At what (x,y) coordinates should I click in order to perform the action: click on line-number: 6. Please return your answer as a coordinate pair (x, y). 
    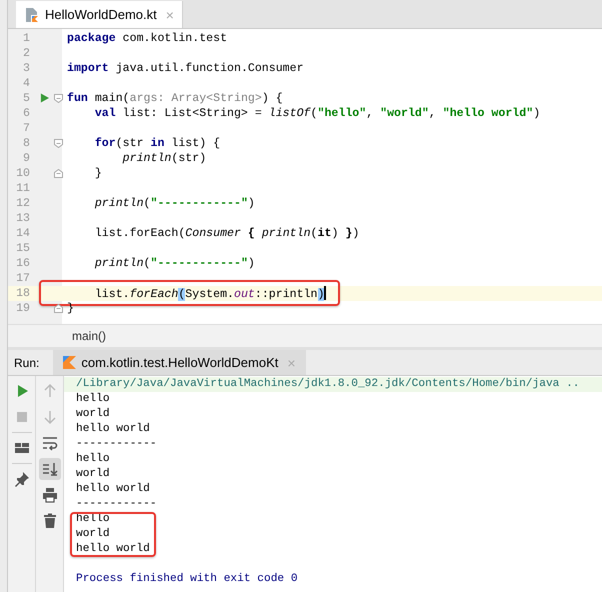
    Looking at the image, I should click on (26, 113).